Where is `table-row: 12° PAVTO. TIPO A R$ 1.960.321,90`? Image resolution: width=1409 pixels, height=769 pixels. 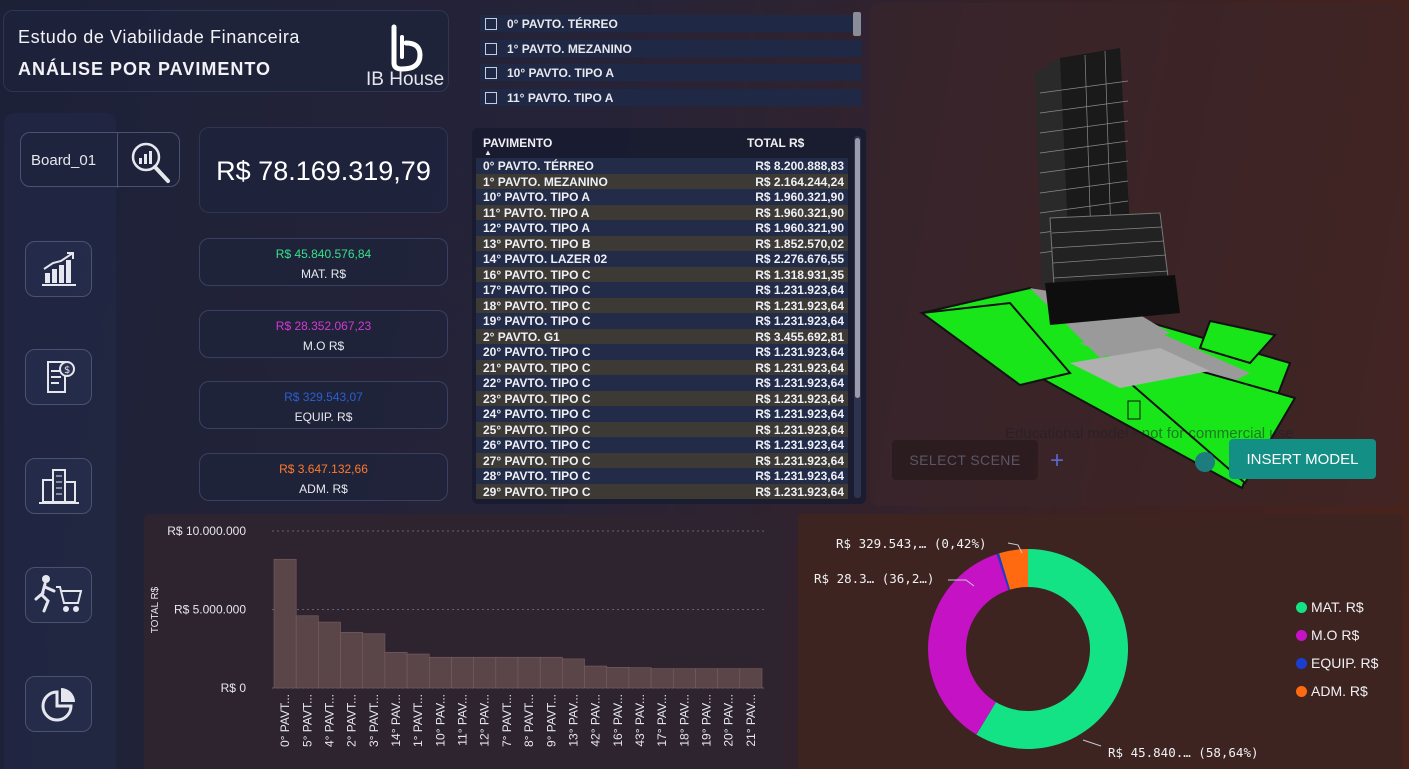
table-row: 12° PAVTO. TIPO A R$ 1.960.321,90 is located at coordinates (662, 228).